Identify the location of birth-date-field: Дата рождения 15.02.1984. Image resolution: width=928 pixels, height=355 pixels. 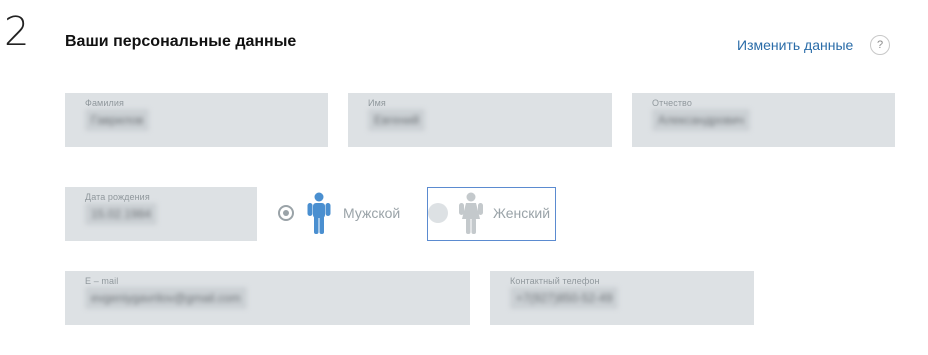
(161, 214).